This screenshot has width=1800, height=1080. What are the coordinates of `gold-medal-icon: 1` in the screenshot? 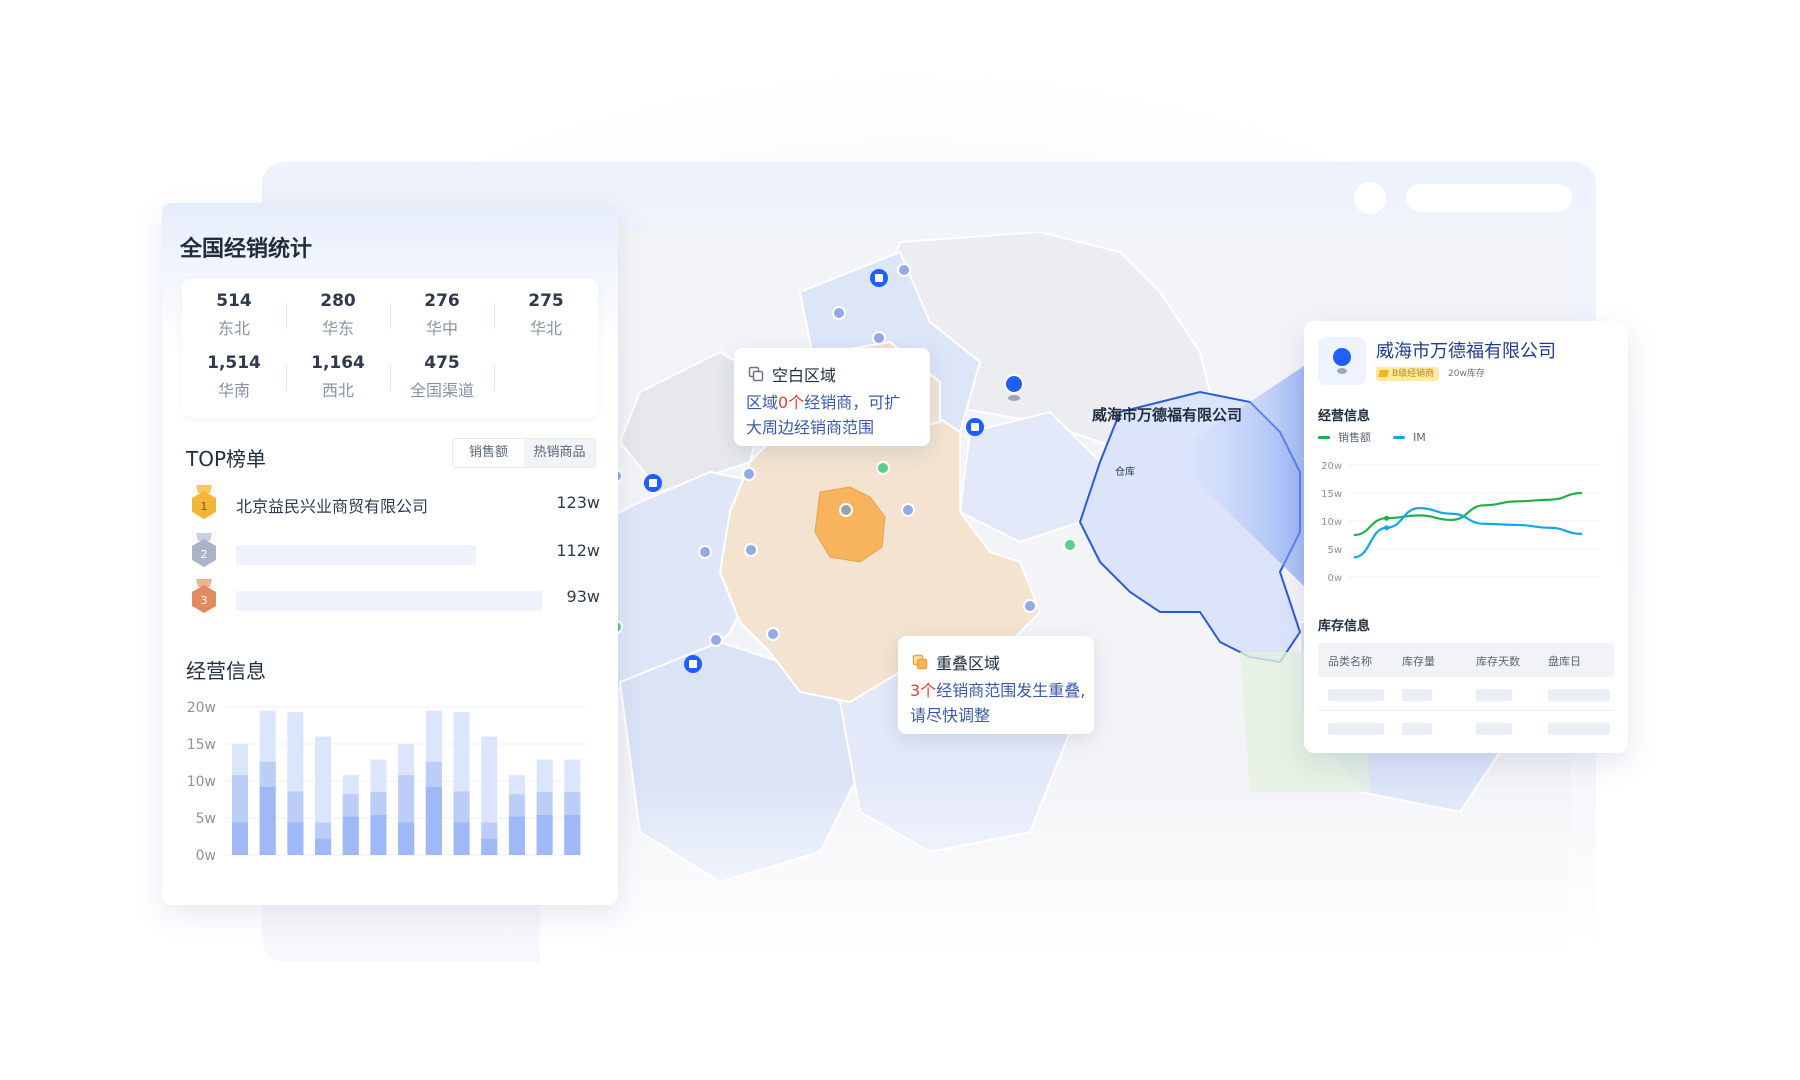 It's located at (204, 502).